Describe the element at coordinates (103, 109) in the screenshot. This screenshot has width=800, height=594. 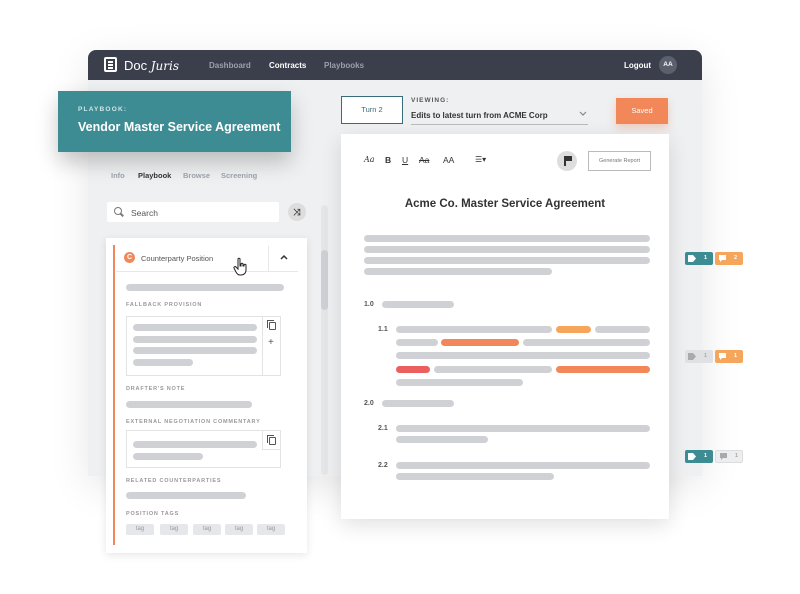
I see `playbook-kicker: PLAYBOOK:` at that location.